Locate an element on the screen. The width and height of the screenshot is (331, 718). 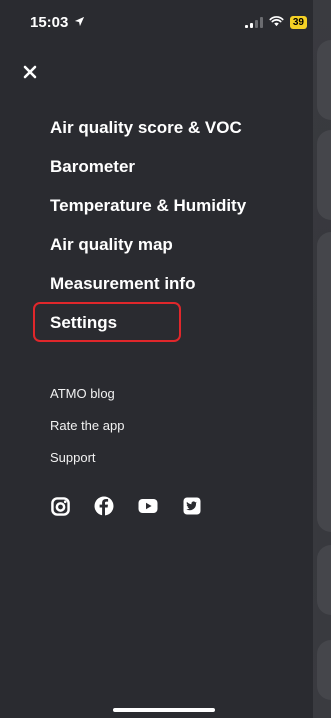
settings-highlight-box is located at coordinates (107, 322).